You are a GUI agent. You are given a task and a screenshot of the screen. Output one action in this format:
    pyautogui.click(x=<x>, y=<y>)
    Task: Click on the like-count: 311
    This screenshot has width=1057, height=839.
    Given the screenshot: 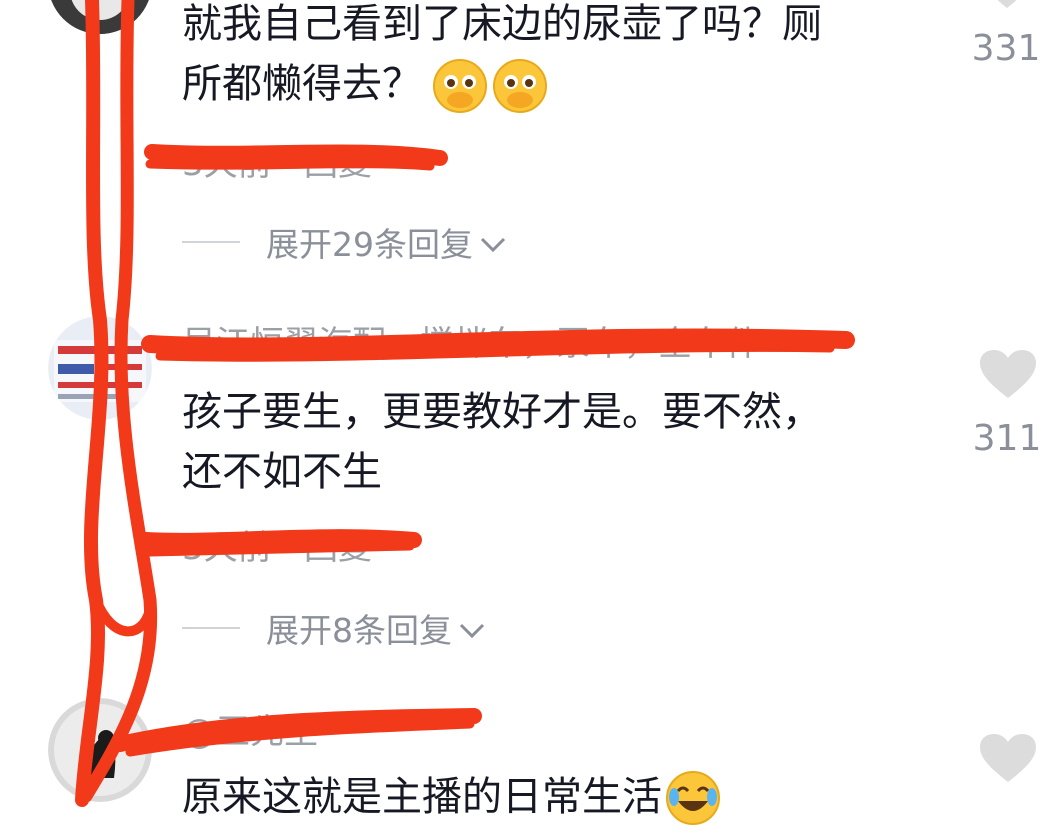 What is the action you would take?
    pyautogui.click(x=1007, y=438)
    